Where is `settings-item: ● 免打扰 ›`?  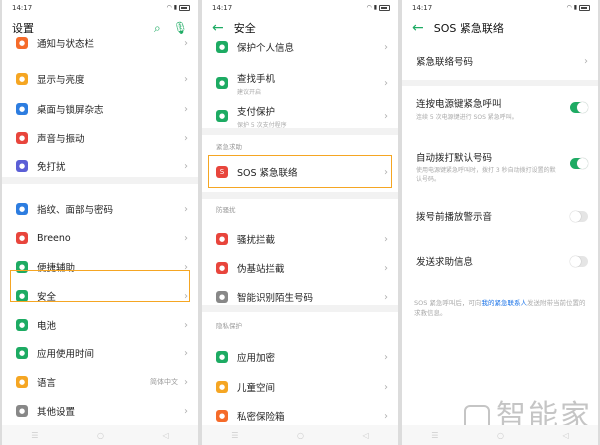 settings-item: ● 免打扰 › is located at coordinates (100, 166).